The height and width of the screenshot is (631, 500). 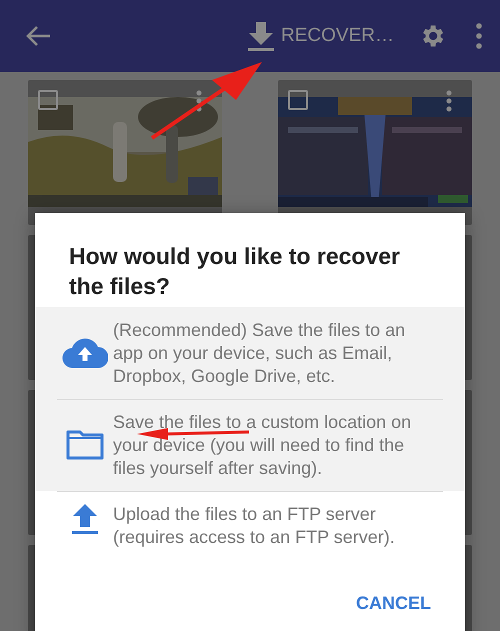 I want to click on dialog-title: How would you like to recover the files?, so click(x=235, y=271).